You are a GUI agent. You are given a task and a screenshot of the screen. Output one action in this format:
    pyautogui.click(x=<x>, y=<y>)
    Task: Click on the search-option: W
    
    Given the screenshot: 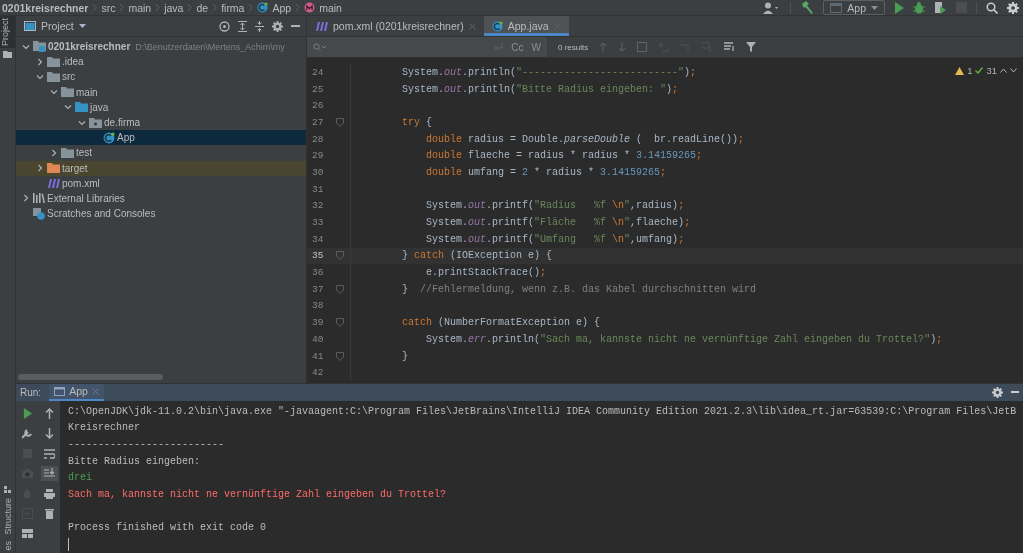 What is the action you would take?
    pyautogui.click(x=536, y=47)
    